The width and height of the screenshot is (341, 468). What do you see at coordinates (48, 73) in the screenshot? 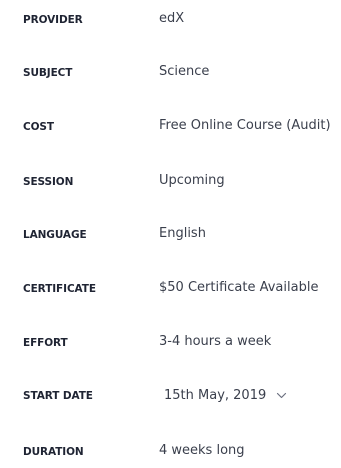
I see `subject-label: SUBJECT` at bounding box center [48, 73].